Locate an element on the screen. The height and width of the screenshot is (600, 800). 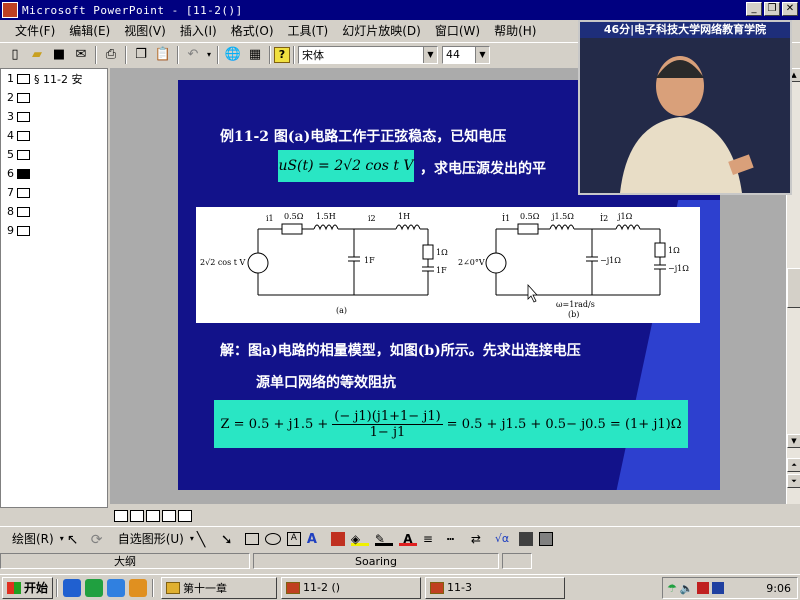
copy-icon: ❐ is located at coordinates (141, 55).